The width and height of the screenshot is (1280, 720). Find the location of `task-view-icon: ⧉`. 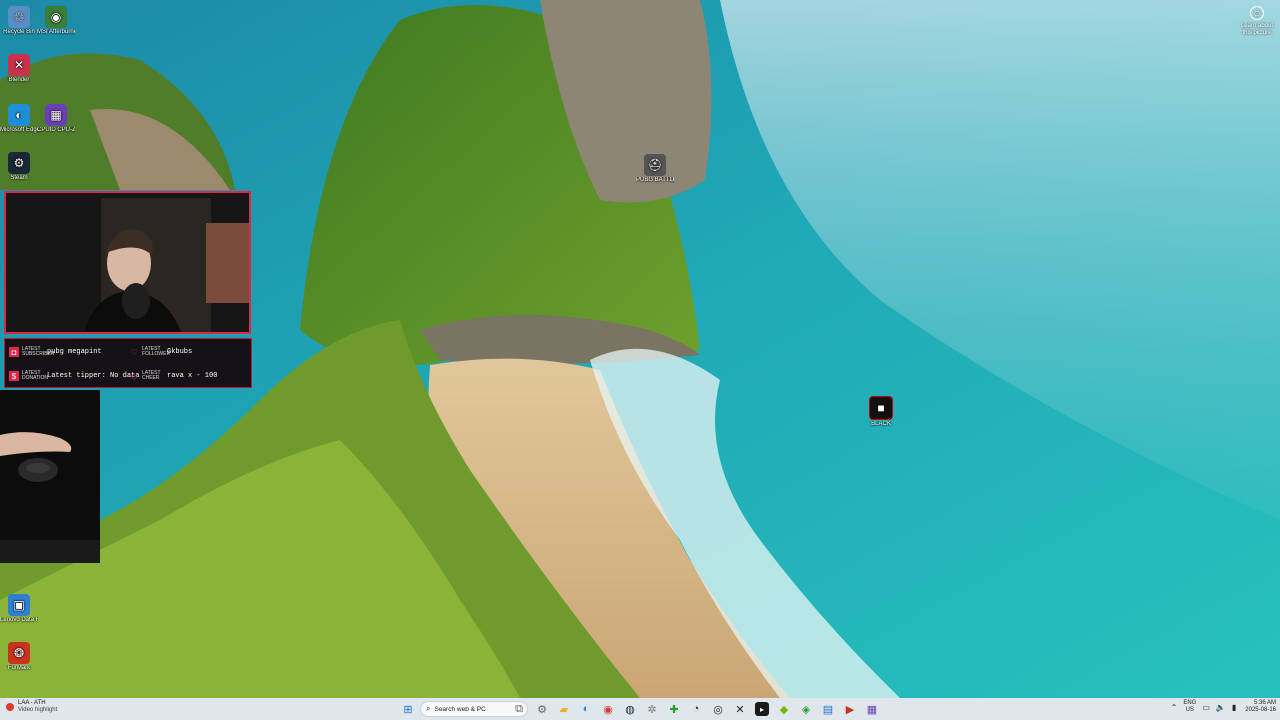

task-view-icon: ⧉ is located at coordinates (519, 709).